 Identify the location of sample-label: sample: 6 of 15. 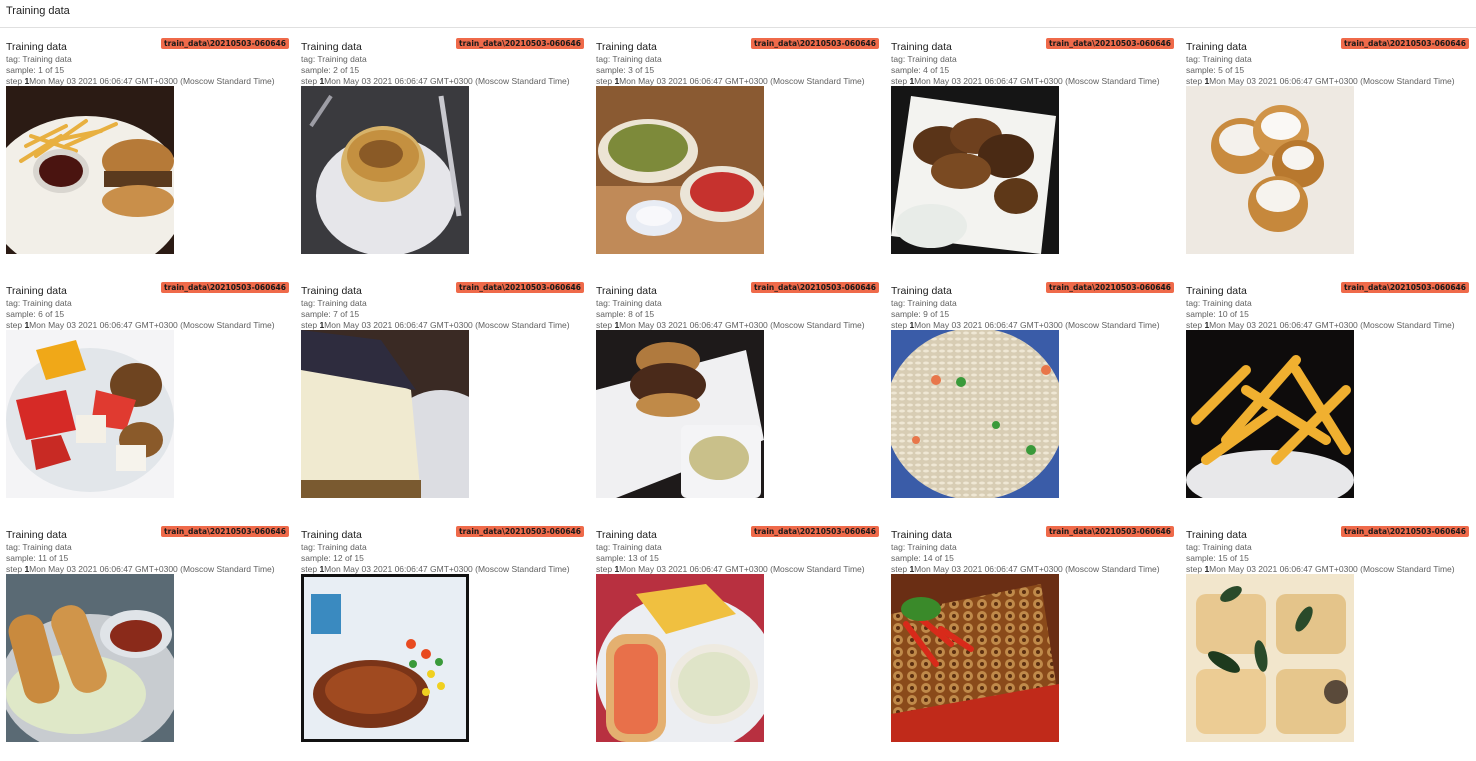
(35, 314).